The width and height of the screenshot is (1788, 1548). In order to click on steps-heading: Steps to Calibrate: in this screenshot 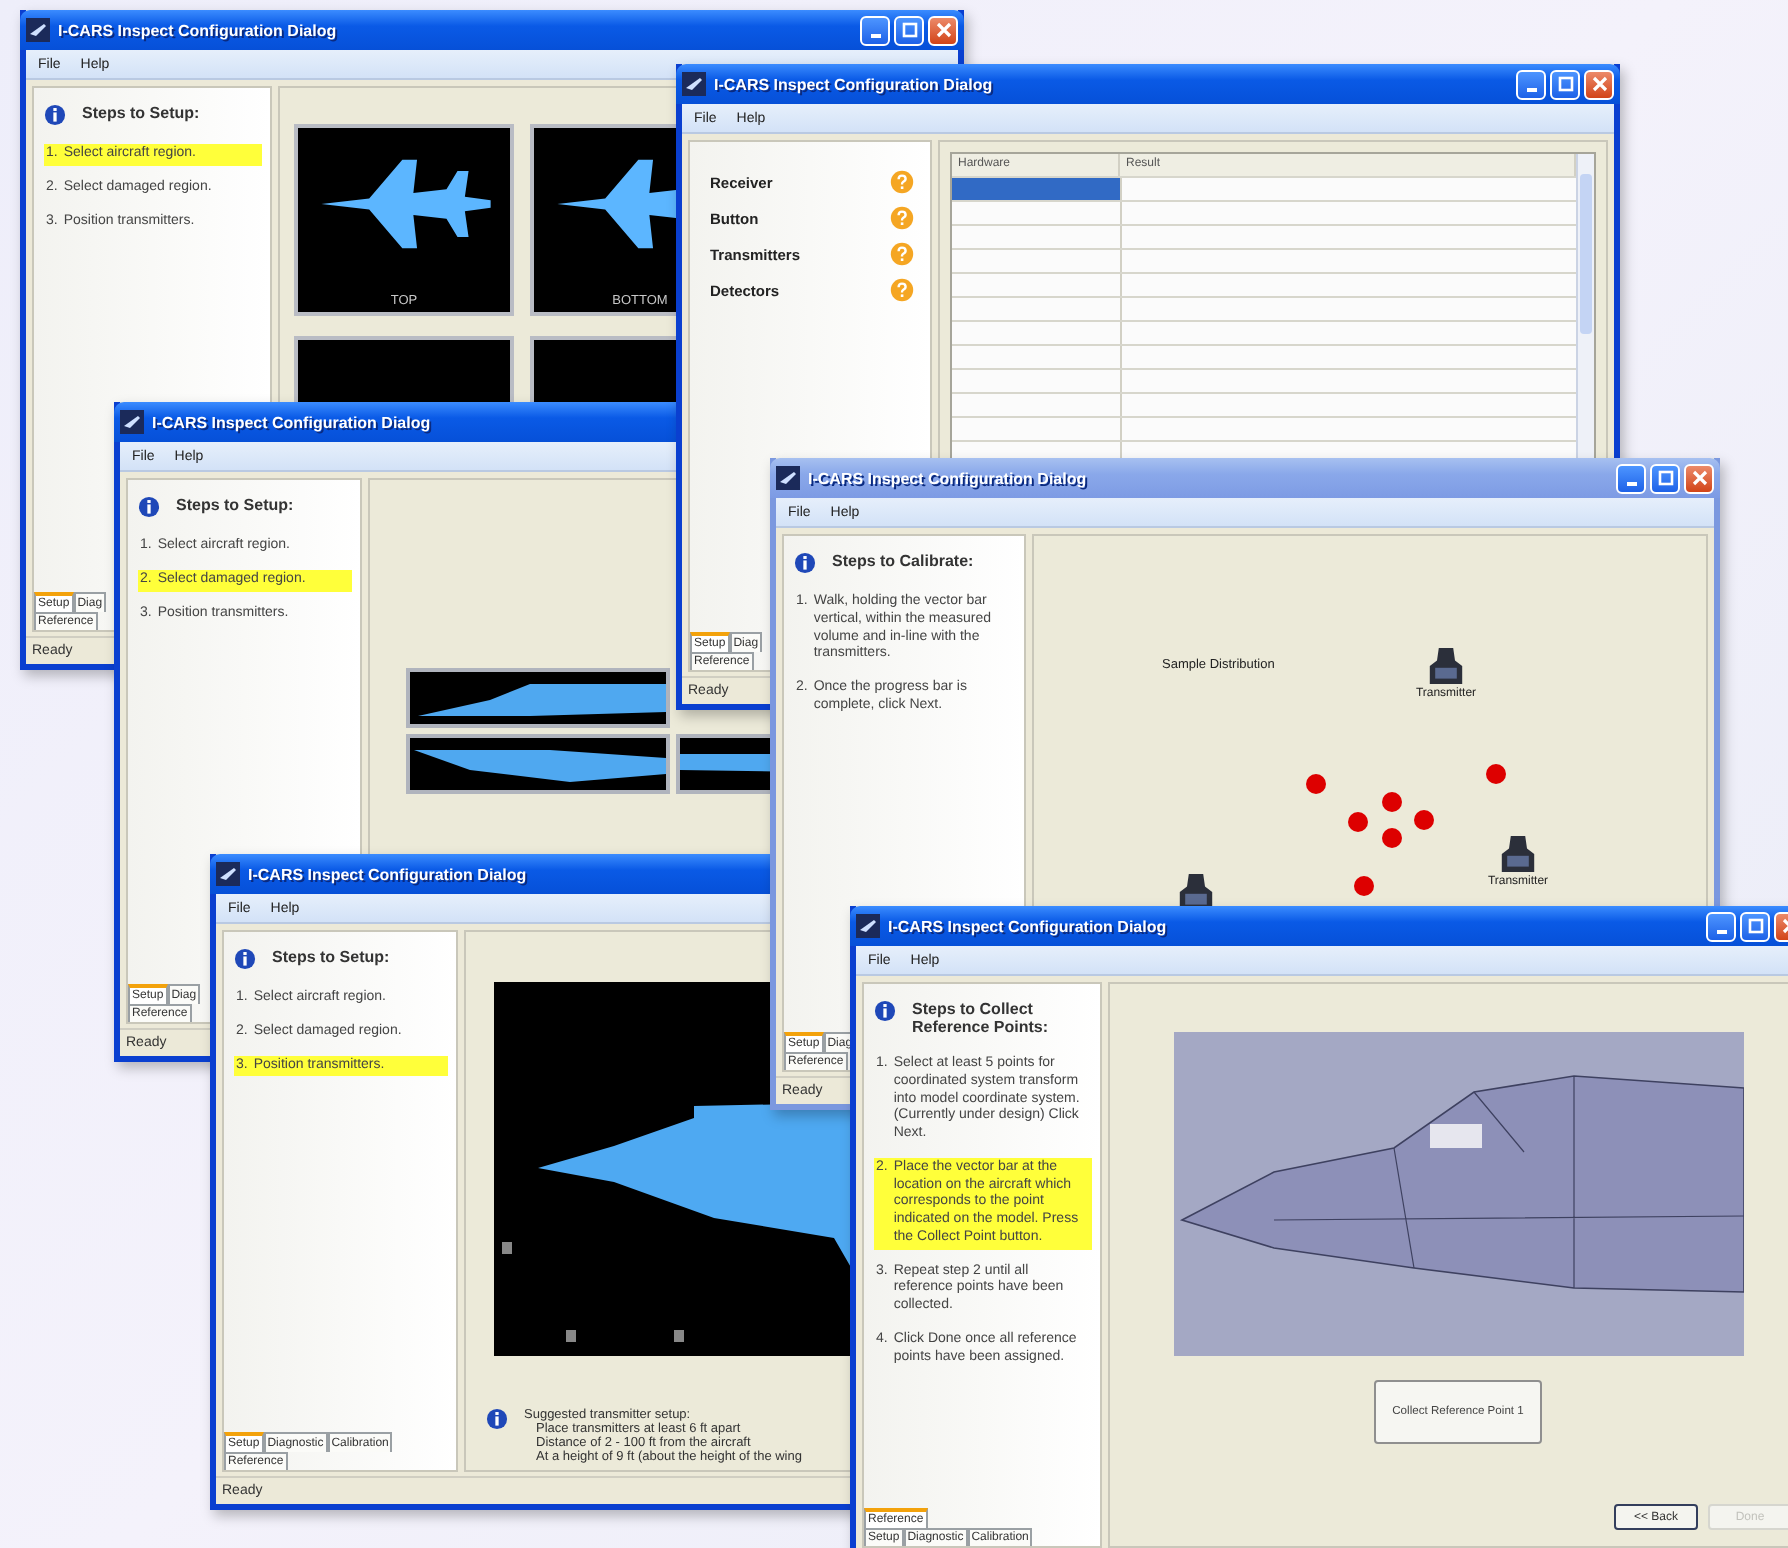, I will do `click(903, 561)`.